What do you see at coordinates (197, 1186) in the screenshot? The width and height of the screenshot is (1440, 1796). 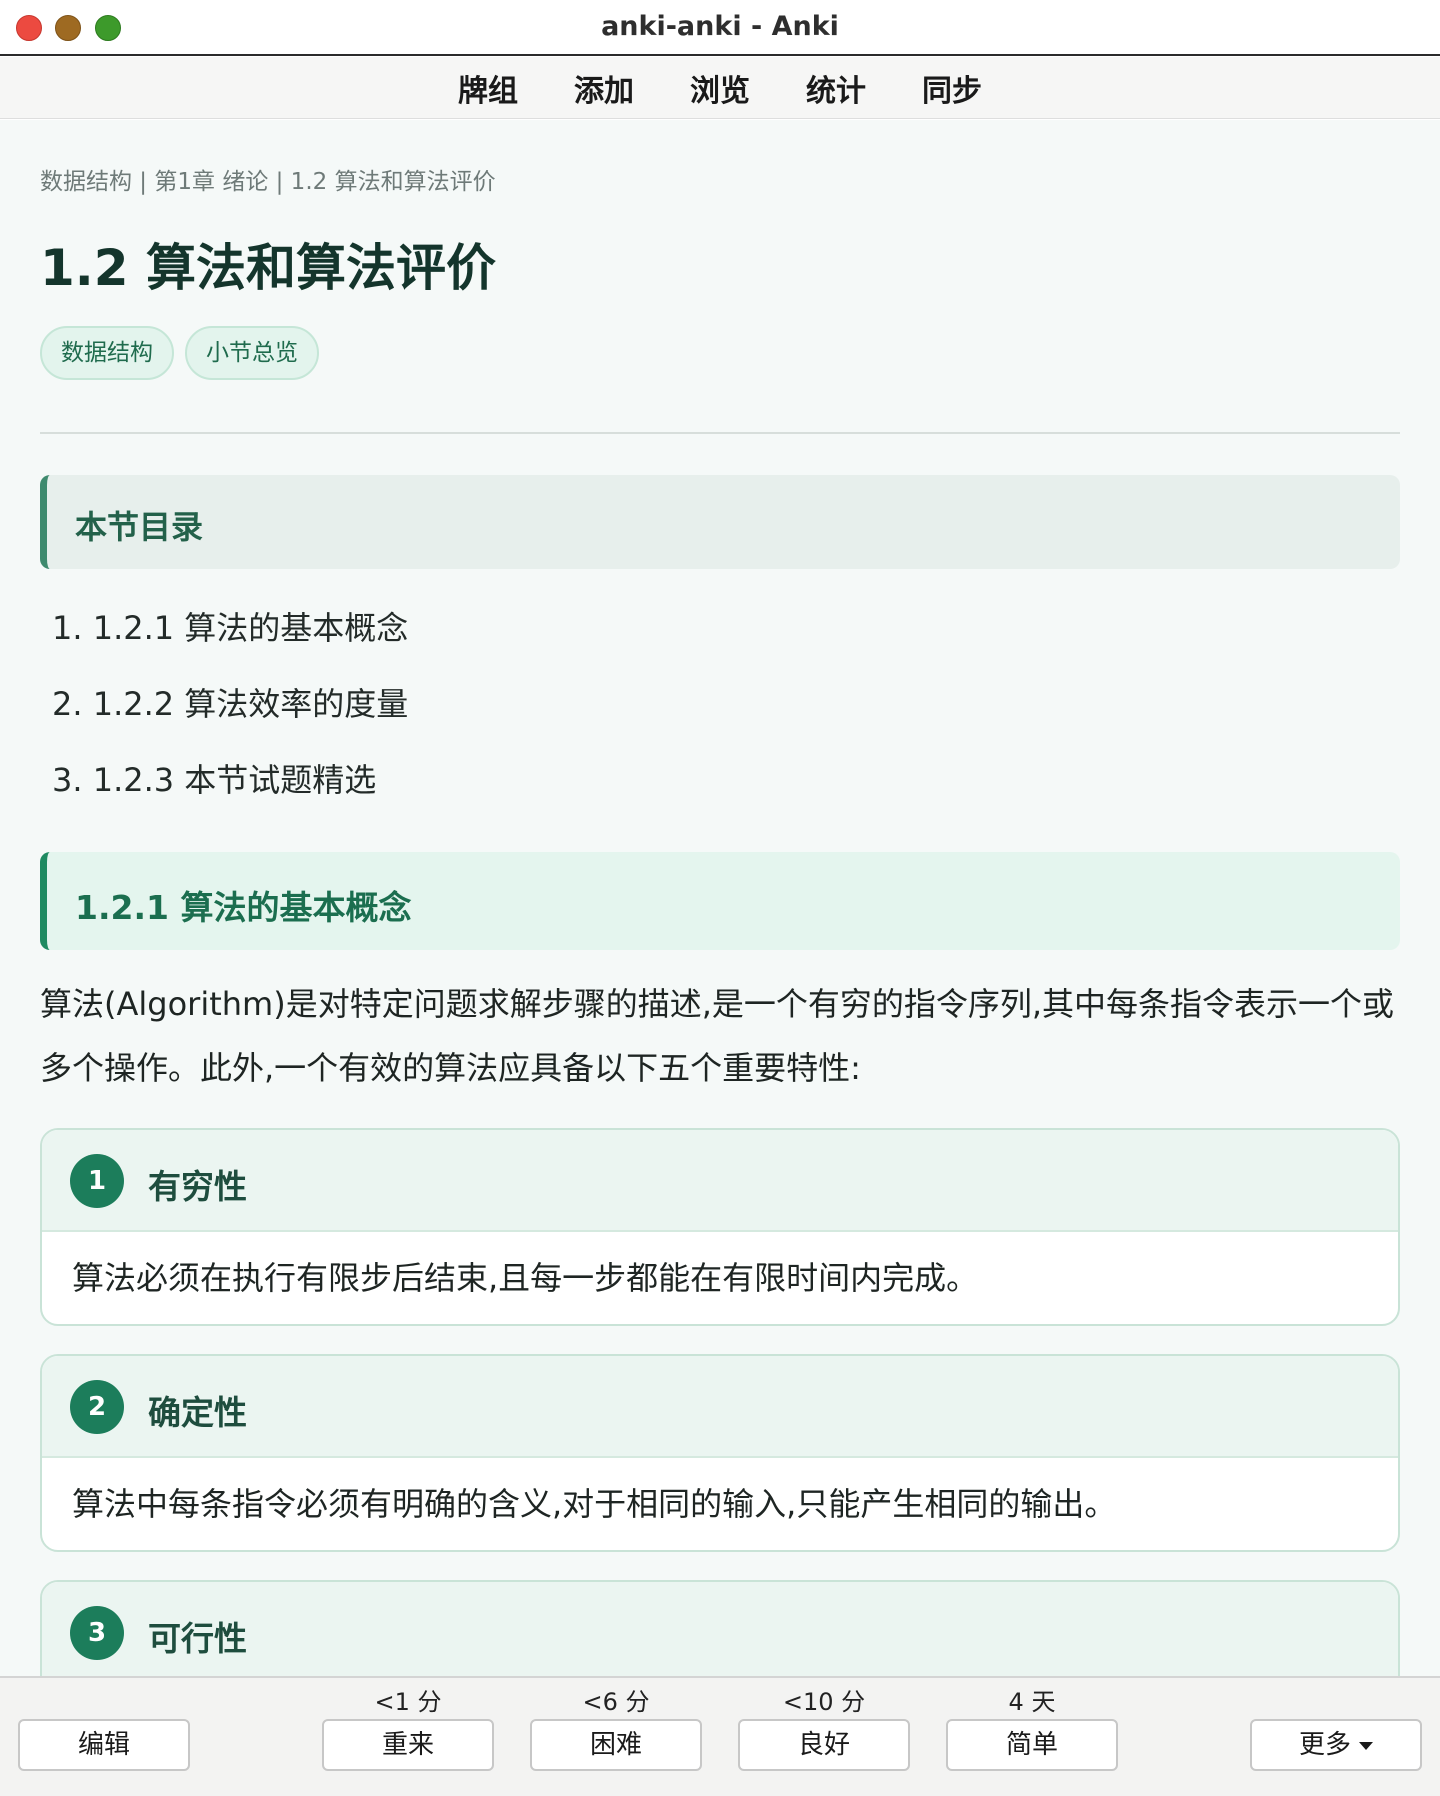 I see `property-title: 有穷性` at bounding box center [197, 1186].